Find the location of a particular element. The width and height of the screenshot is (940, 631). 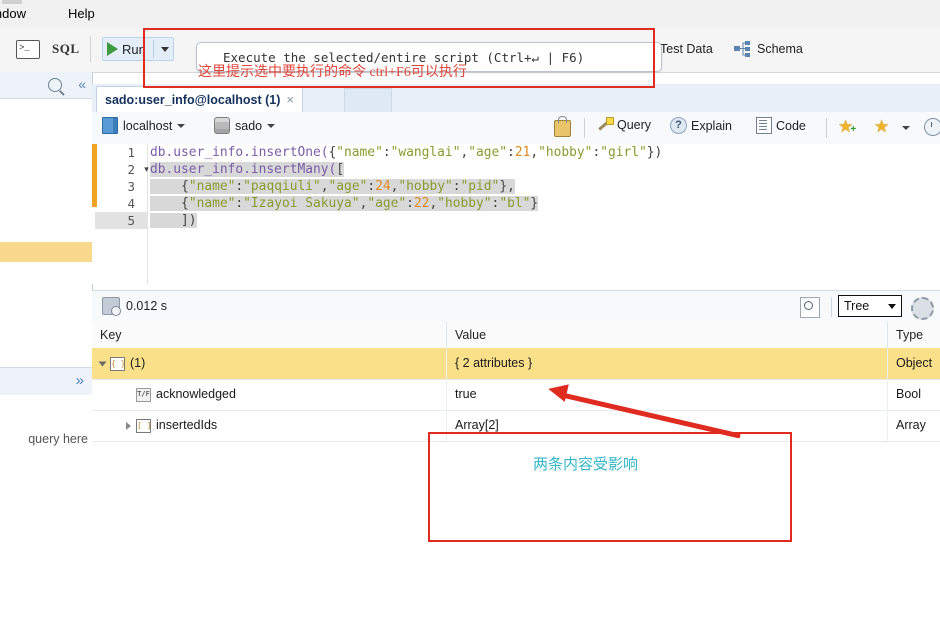

view-mode-select: Tree is located at coordinates (870, 306).